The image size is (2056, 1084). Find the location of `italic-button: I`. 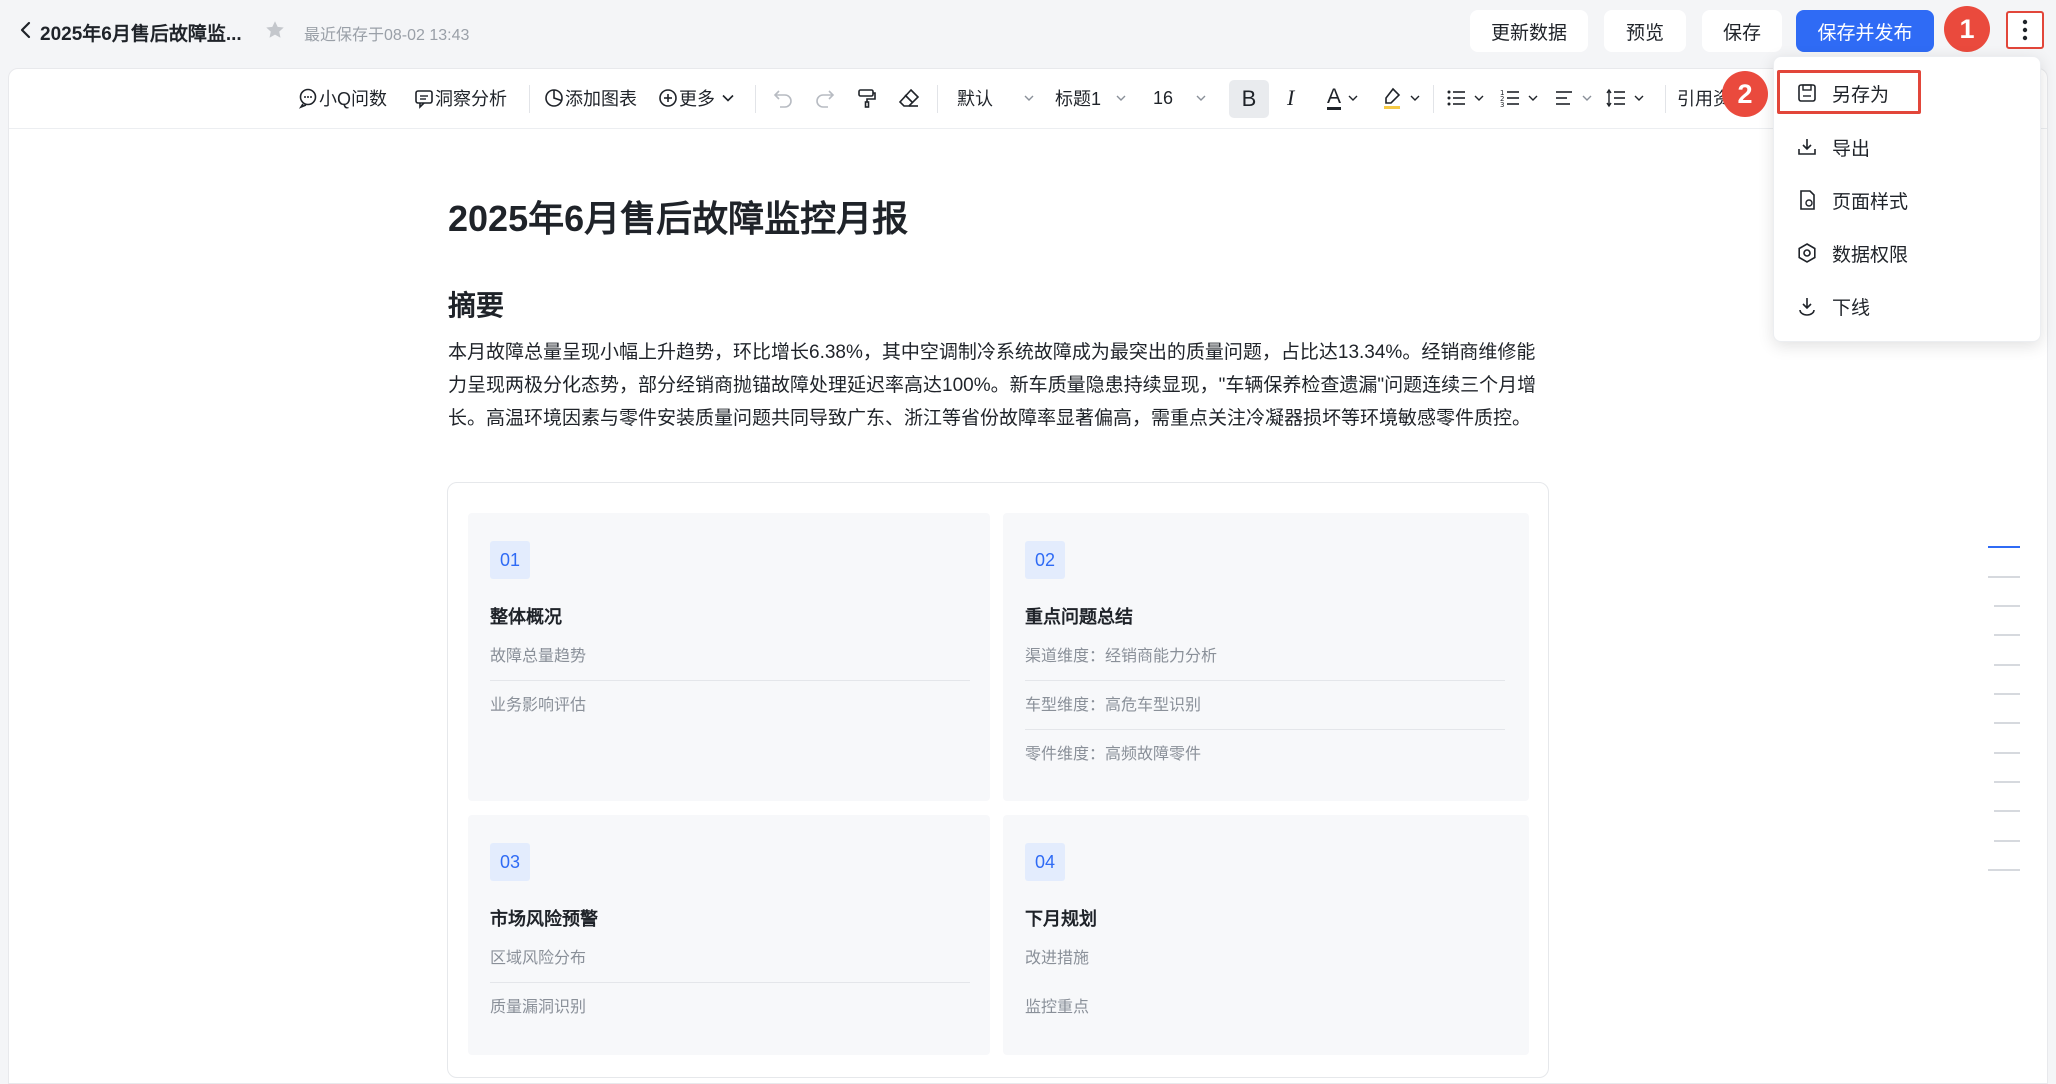

italic-button: I is located at coordinates (1290, 98).